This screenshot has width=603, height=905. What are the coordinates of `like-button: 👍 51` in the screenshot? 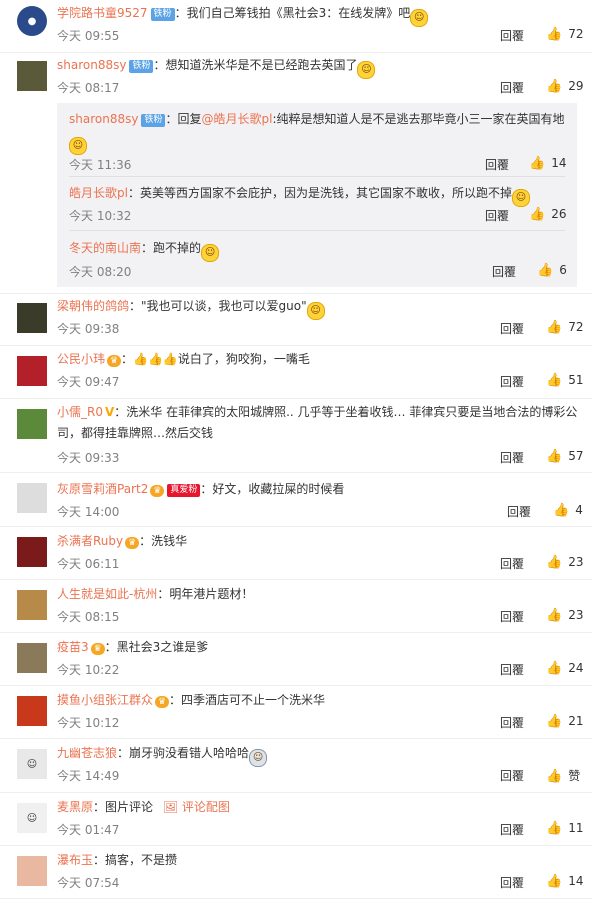 It's located at (564, 380).